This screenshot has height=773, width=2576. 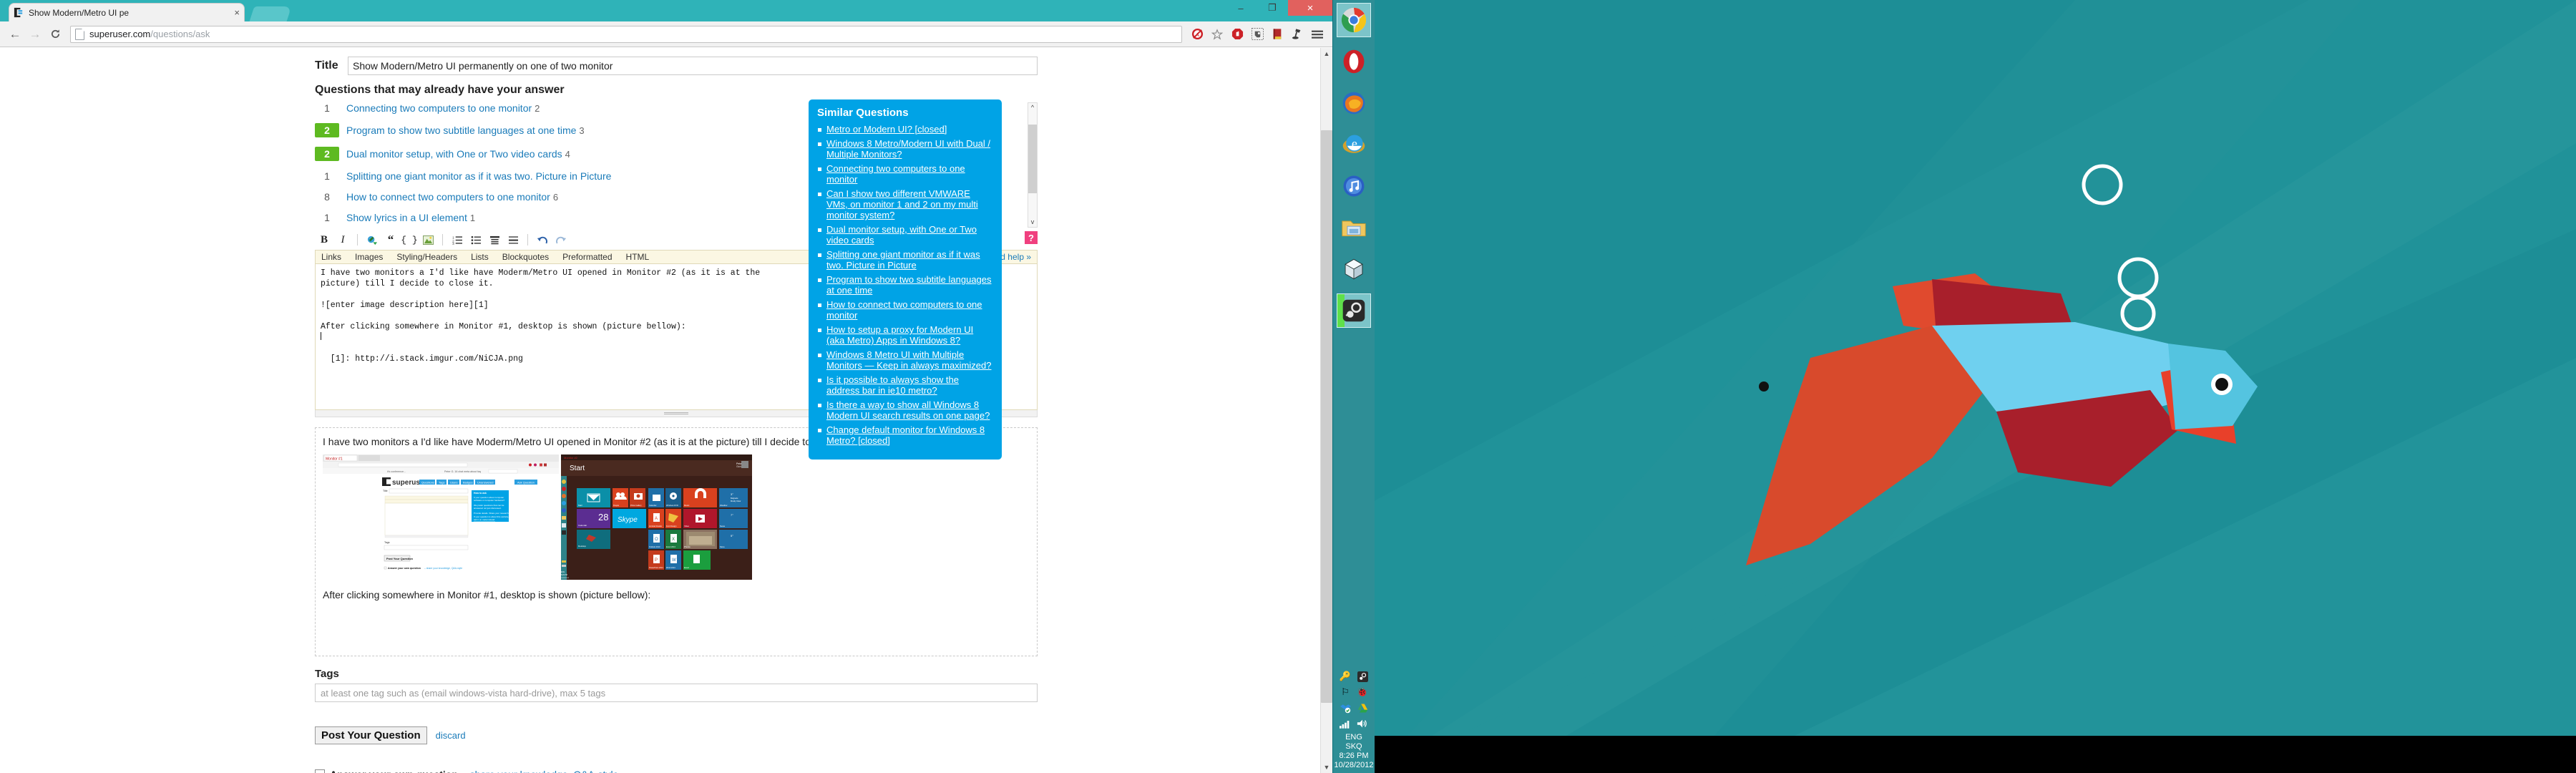 I want to click on bookmark-star-icon, so click(x=1217, y=34).